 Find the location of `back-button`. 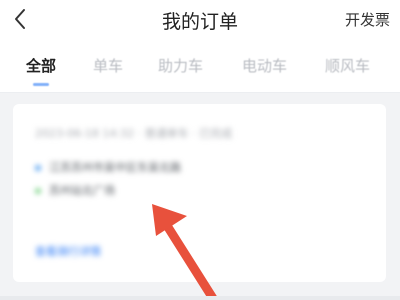

back-button is located at coordinates (21, 19).